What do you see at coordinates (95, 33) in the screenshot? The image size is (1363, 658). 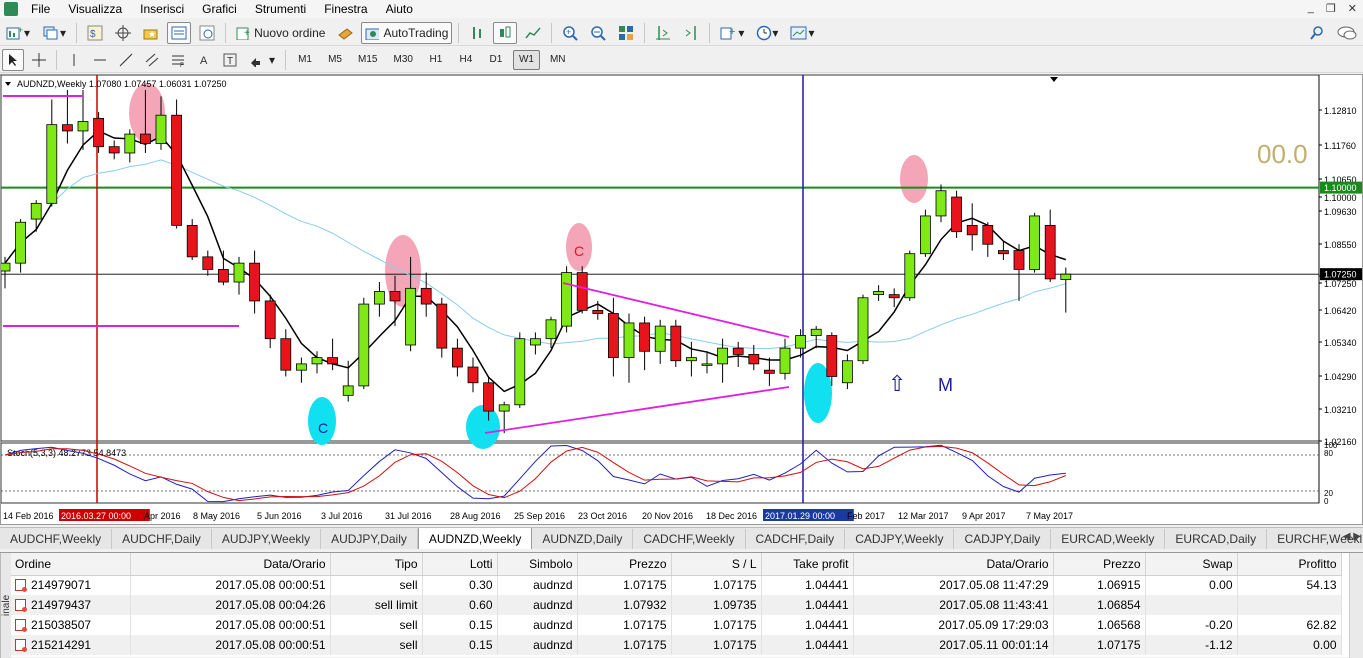 I see `market-watch-button: $` at bounding box center [95, 33].